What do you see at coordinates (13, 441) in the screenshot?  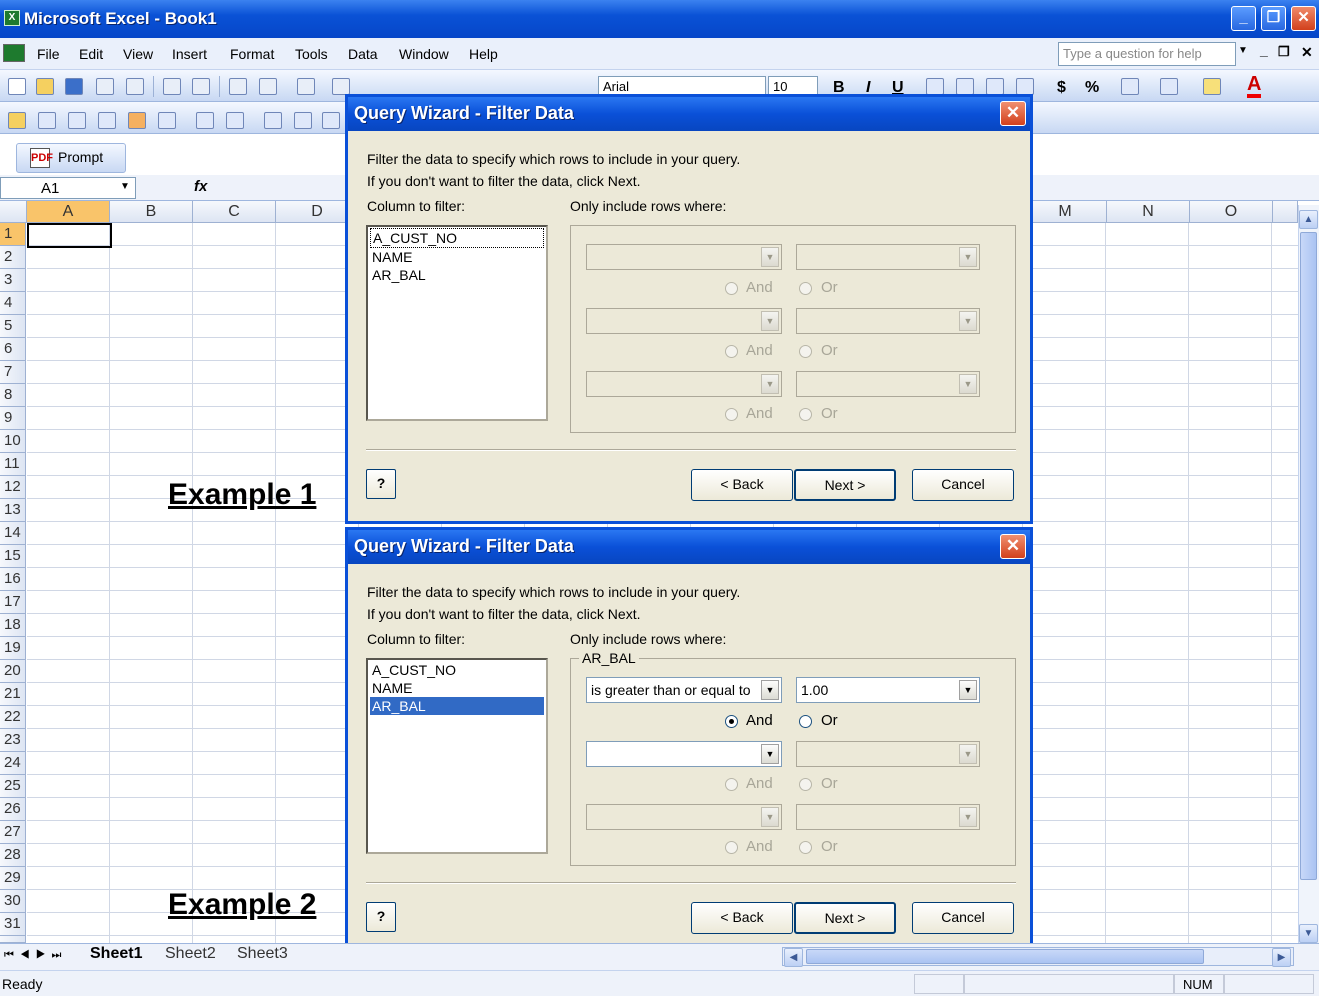 I see `row-header: 10` at bounding box center [13, 441].